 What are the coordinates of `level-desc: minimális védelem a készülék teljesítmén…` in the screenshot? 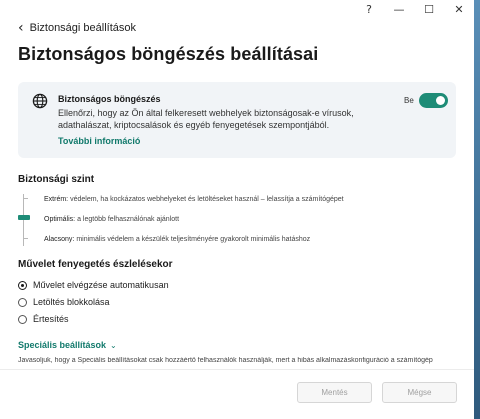 It's located at (193, 239).